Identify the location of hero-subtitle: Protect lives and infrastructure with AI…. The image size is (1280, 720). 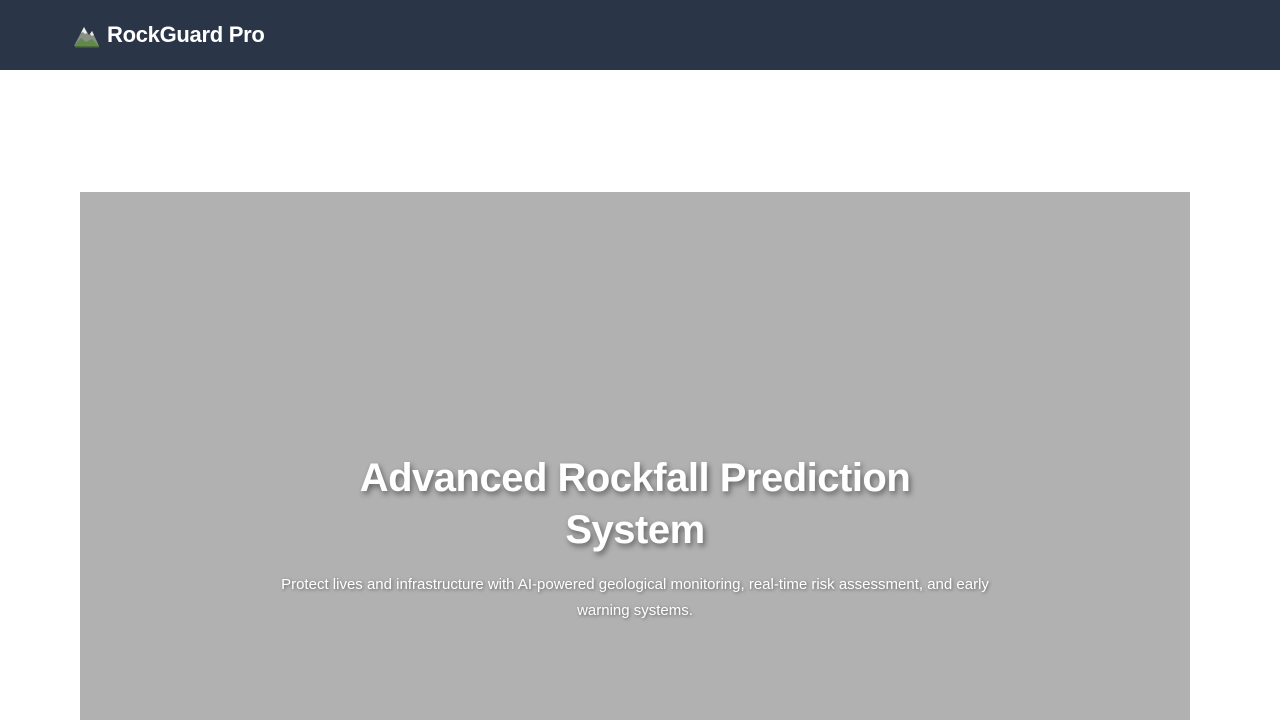
(635, 597).